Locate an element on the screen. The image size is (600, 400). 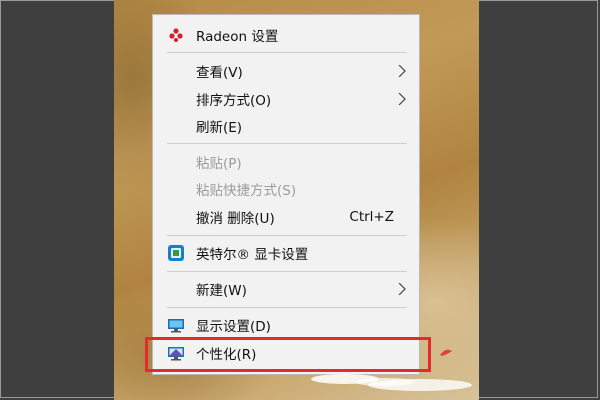
menu-item-paste: 粘贴(P) is located at coordinates (286, 162).